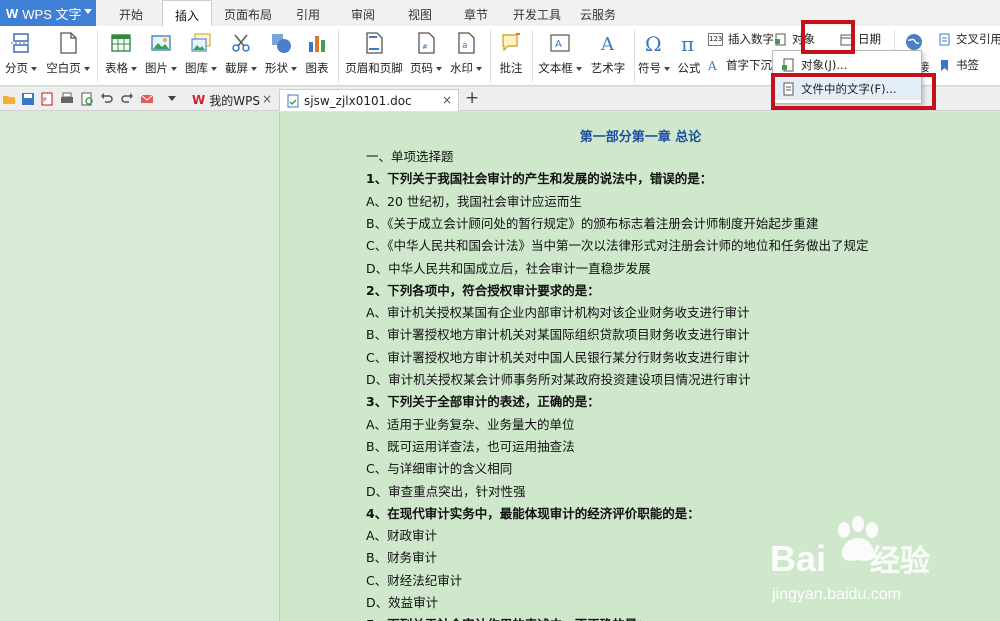 This screenshot has height=621, width=1000. What do you see at coordinates (67, 99) in the screenshot?
I see `print-icon` at bounding box center [67, 99].